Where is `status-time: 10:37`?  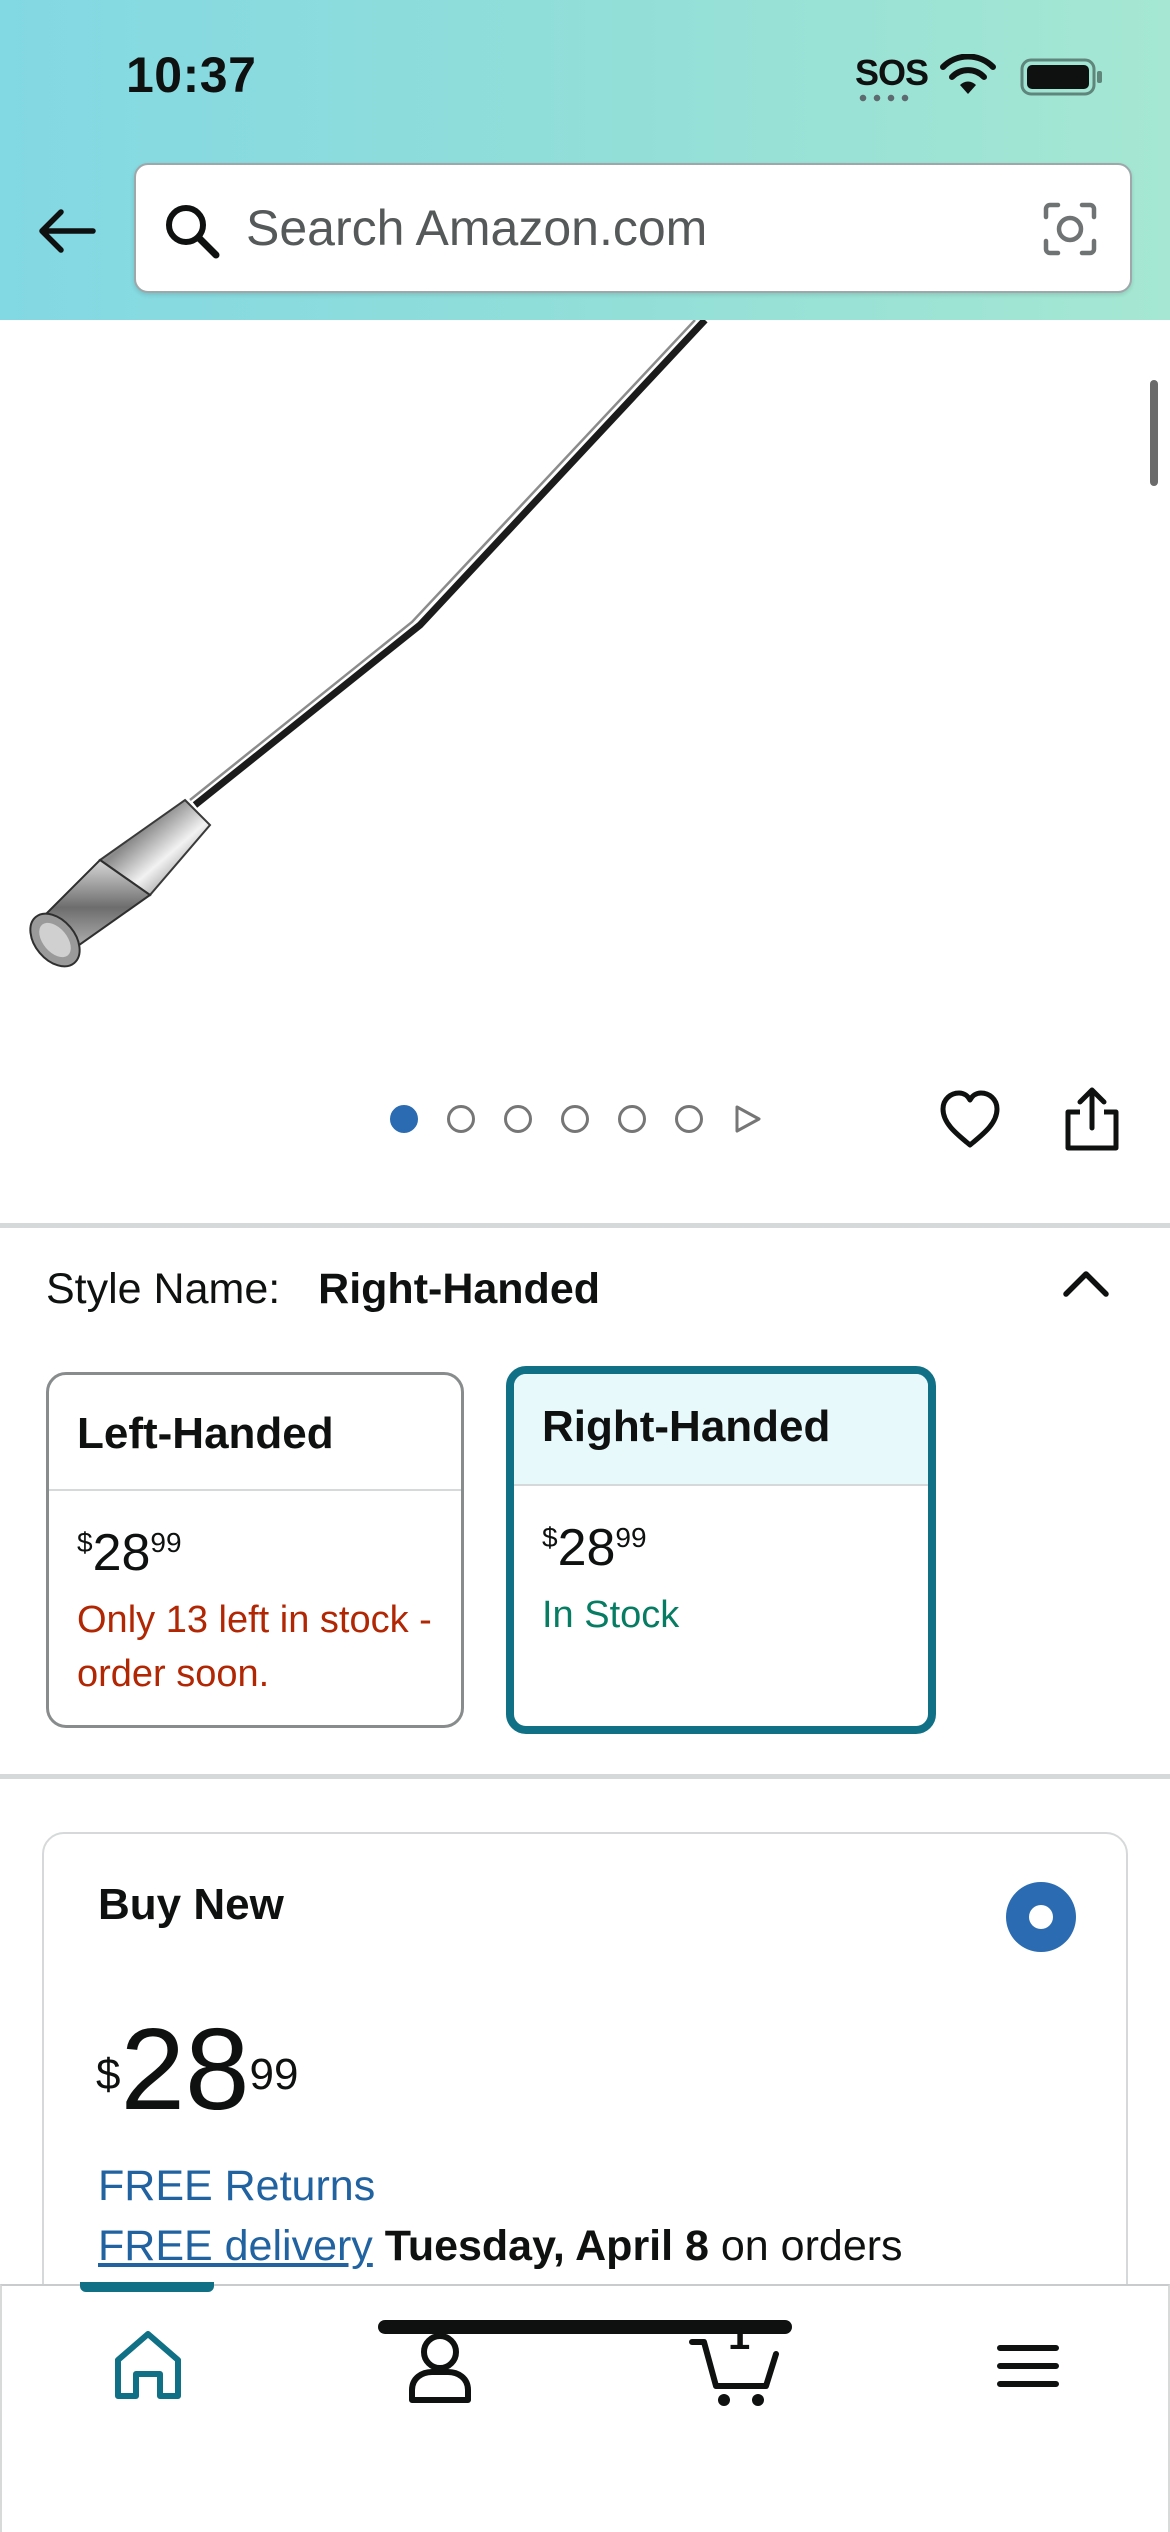 status-time: 10:37 is located at coordinates (191, 75).